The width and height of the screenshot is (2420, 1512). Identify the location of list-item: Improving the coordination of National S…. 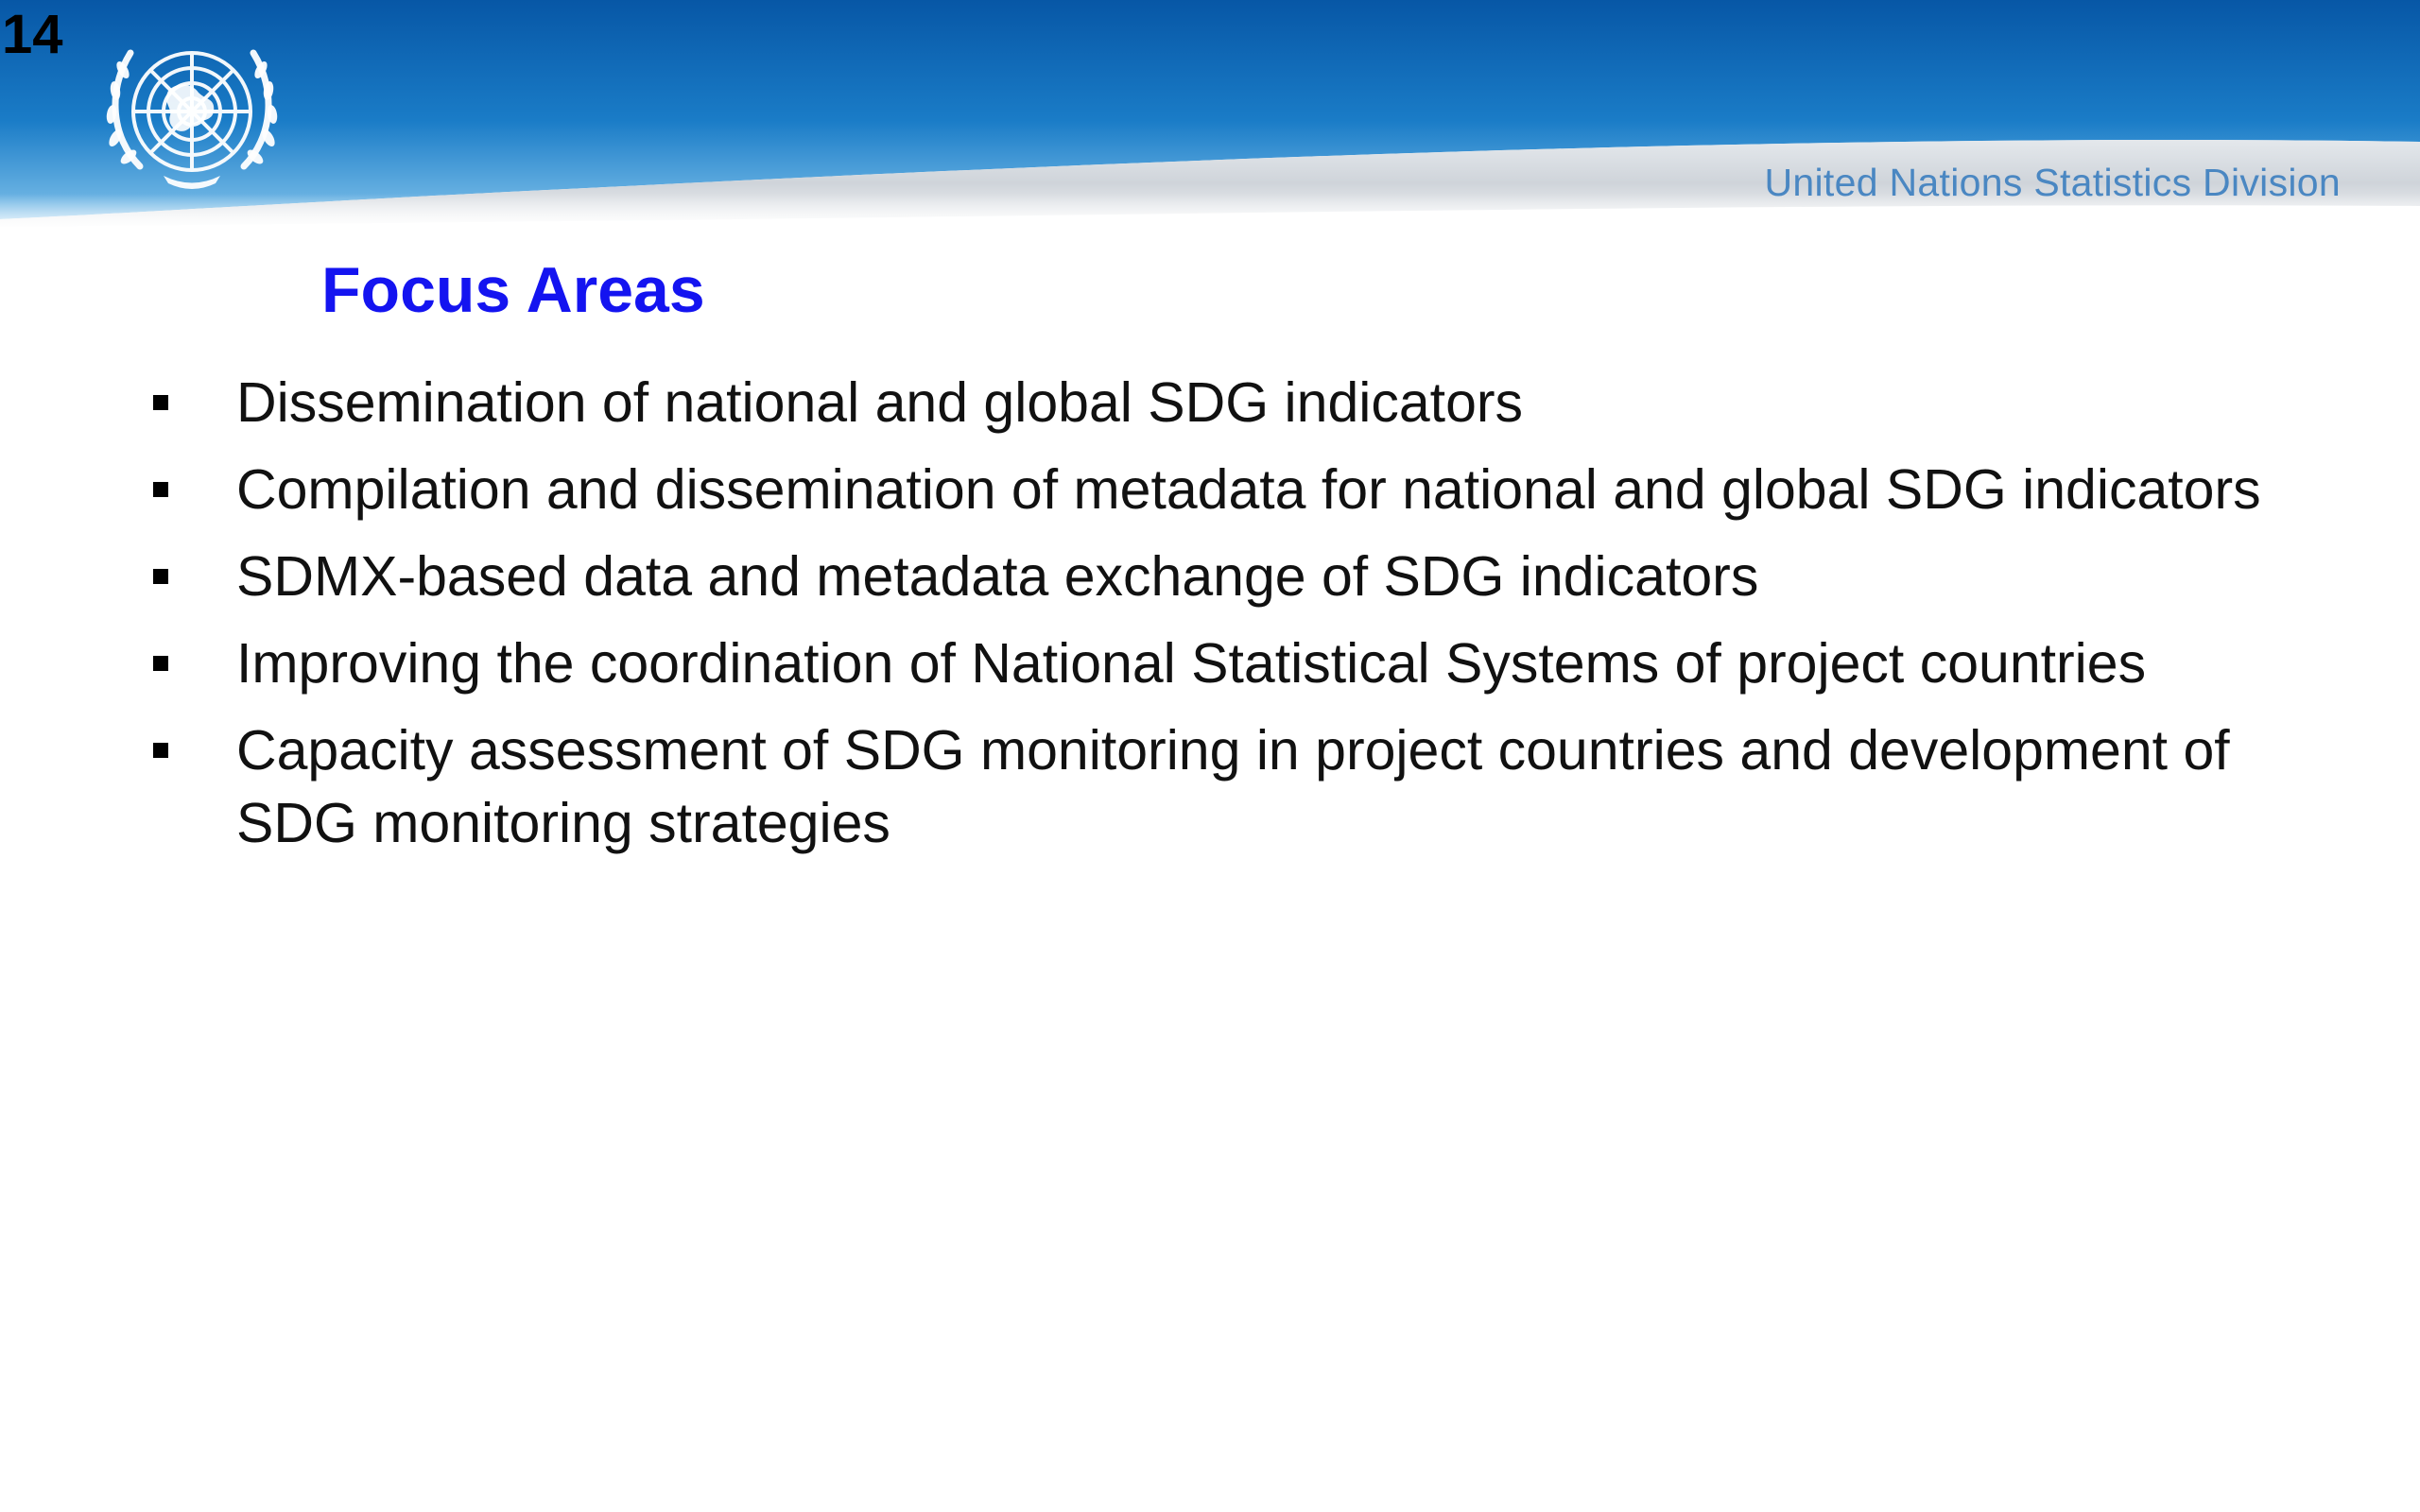
(1205, 663).